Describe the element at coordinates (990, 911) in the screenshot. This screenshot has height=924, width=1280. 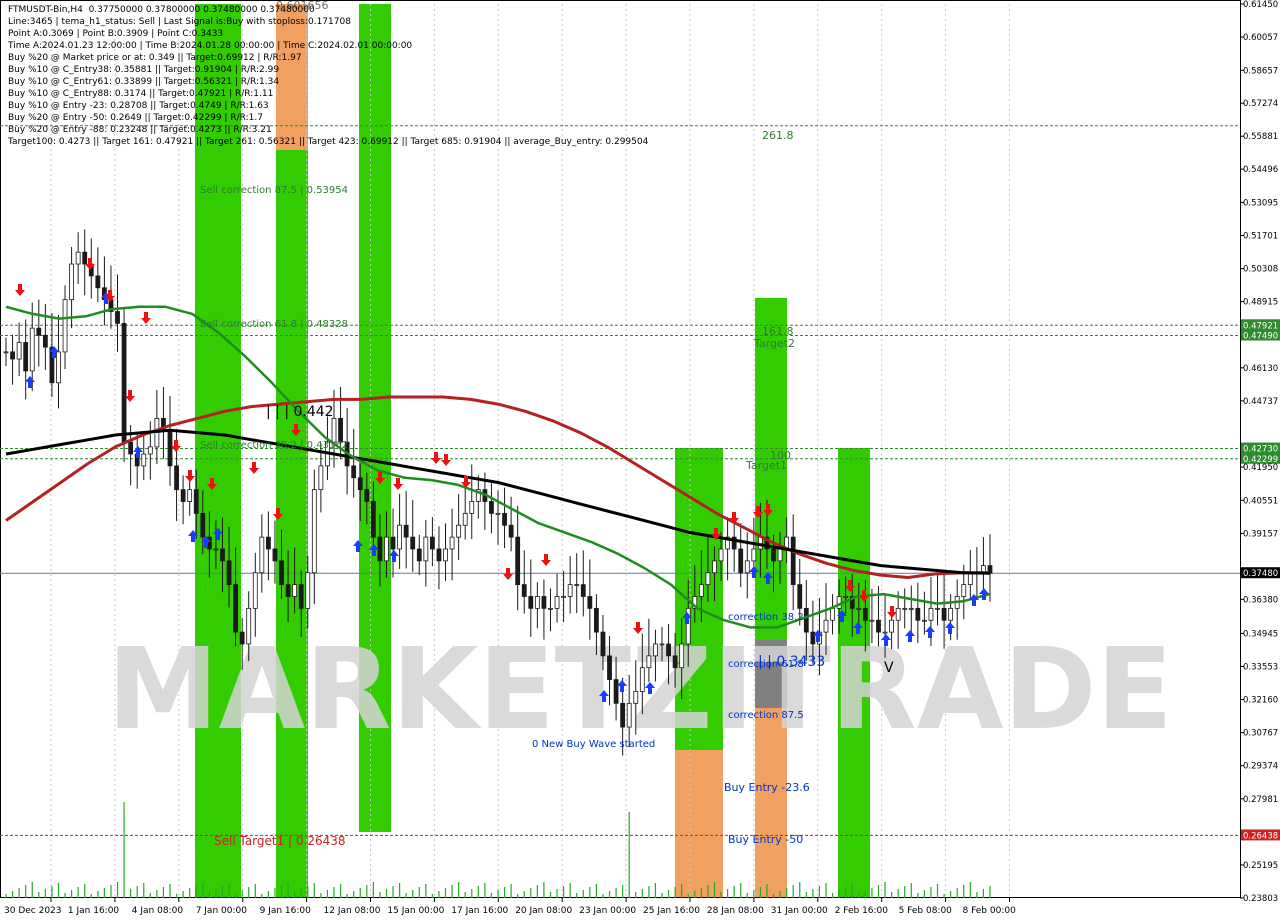
I see `x-tick-label: 8 Feb 00:00` at that location.